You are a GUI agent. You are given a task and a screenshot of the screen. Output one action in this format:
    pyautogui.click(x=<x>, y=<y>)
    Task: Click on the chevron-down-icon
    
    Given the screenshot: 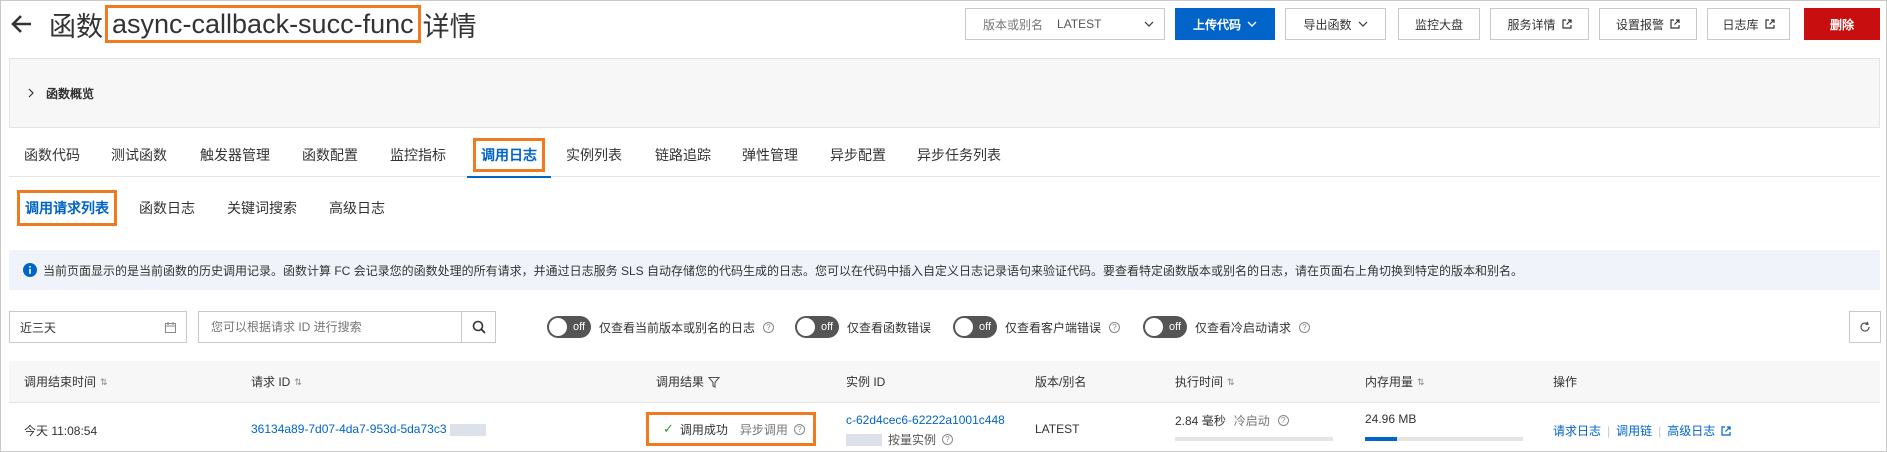 What is the action you would take?
    pyautogui.click(x=1149, y=24)
    